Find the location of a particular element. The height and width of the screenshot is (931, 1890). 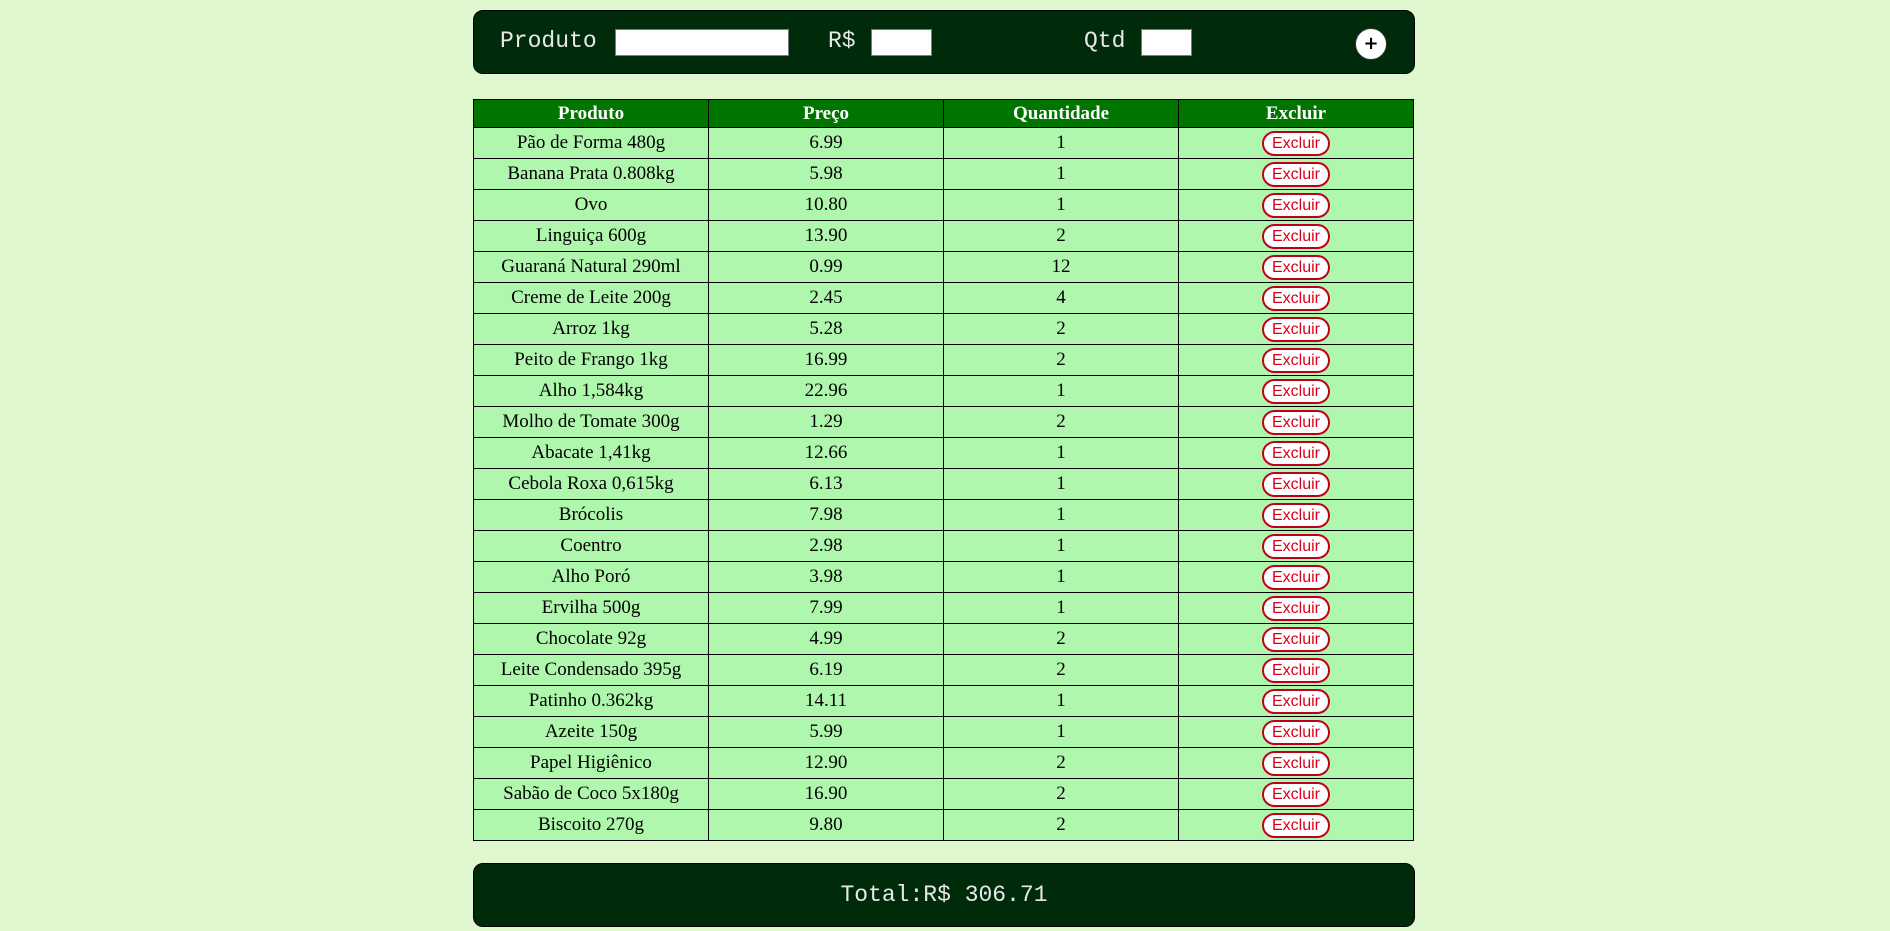

preco-cell: 16.99 is located at coordinates (826, 360).